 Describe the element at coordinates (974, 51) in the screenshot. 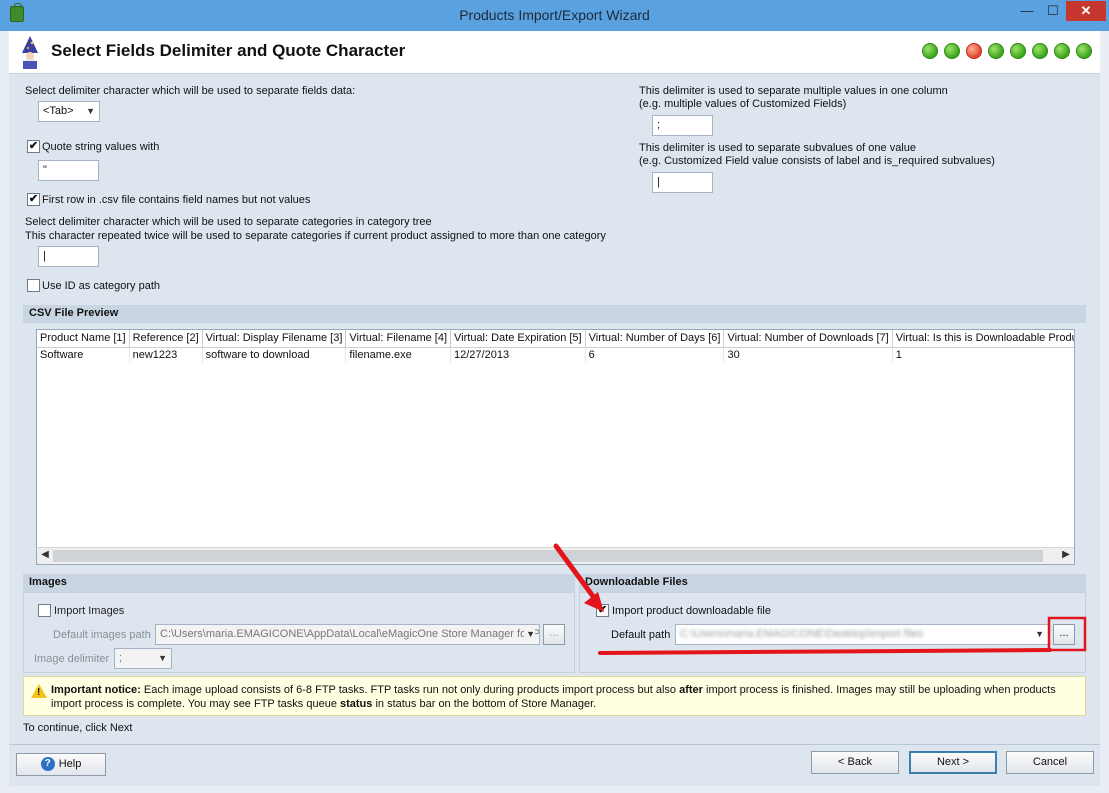

I see `step-dot-current` at that location.